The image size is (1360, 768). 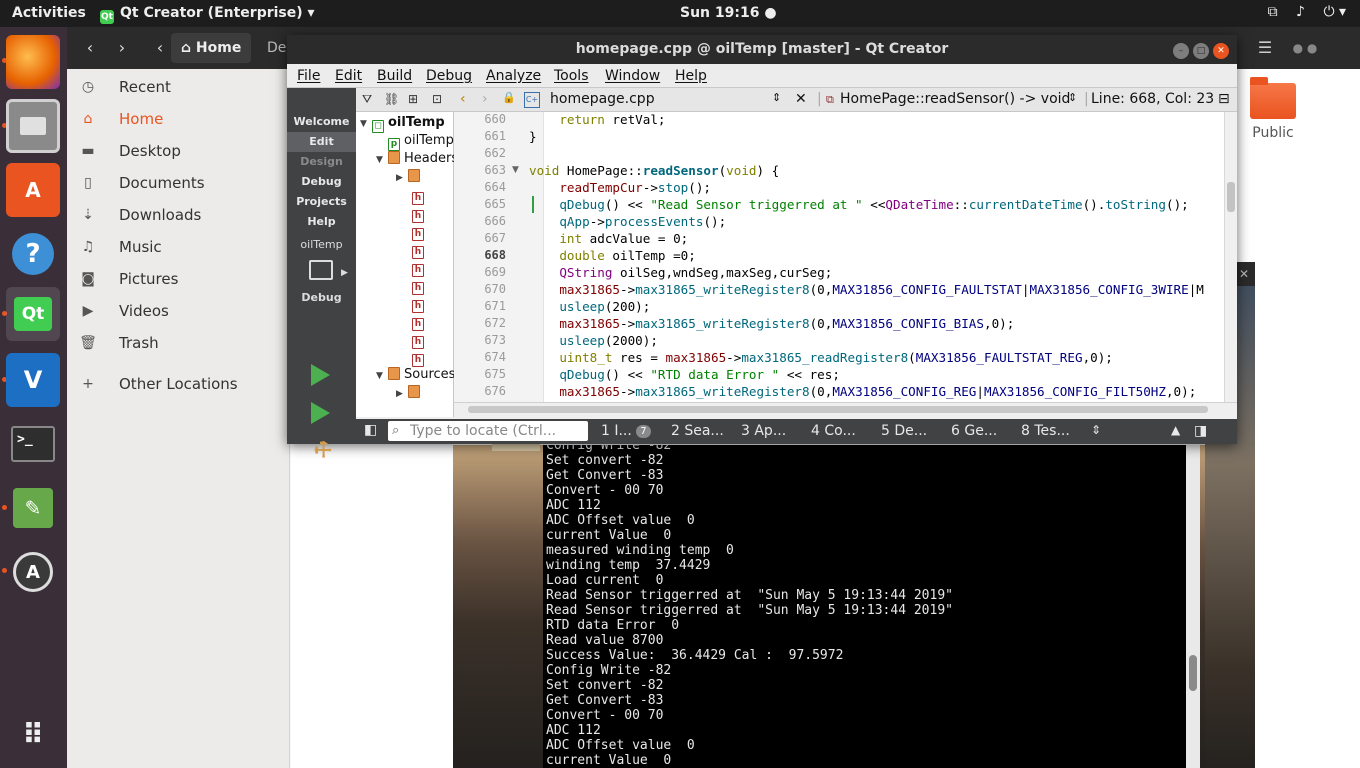 What do you see at coordinates (684, 374) in the screenshot?
I see `code-line: qDebug() << "RTD data Error " << res;` at bounding box center [684, 374].